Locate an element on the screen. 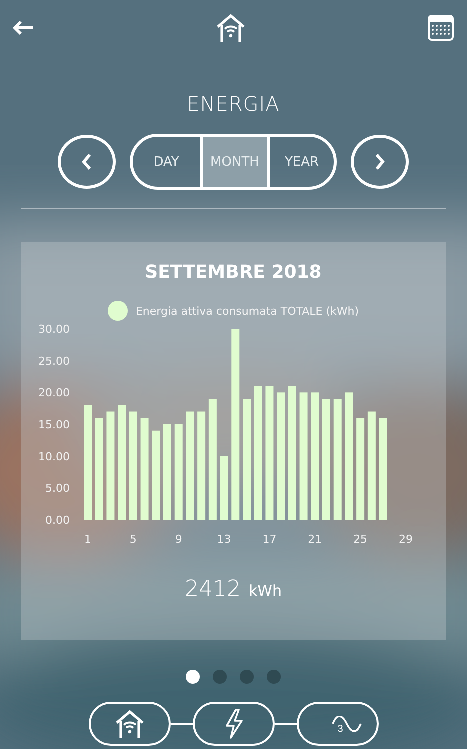 The image size is (467, 749). y-axis-label: 10.00 is located at coordinates (54, 457).